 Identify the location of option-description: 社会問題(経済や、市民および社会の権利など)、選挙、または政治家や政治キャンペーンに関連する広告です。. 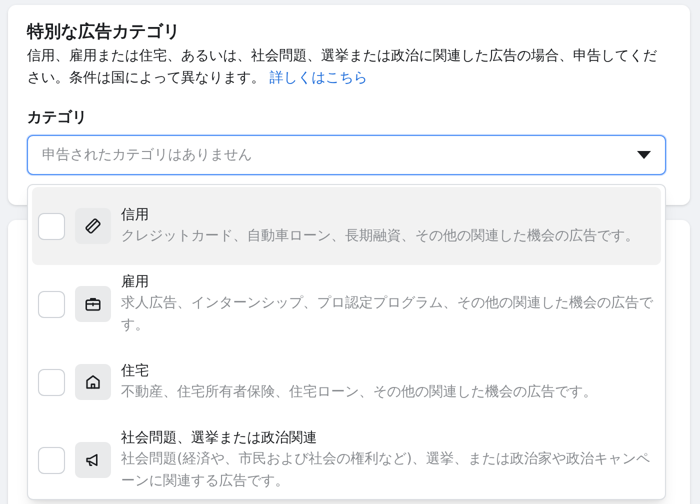
(386, 470).